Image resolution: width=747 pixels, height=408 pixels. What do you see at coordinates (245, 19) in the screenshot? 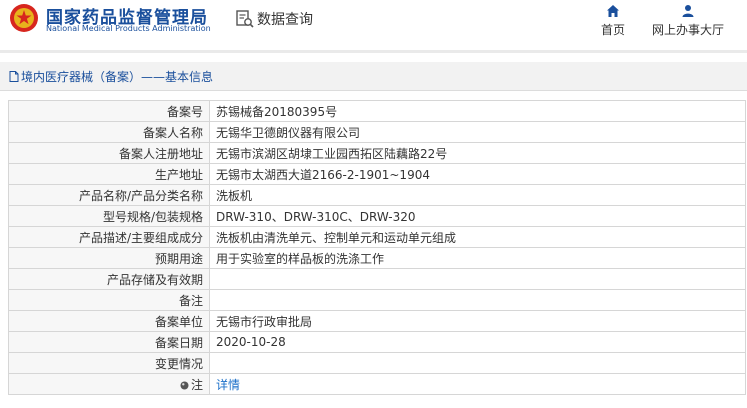
I see `data-query-icon` at bounding box center [245, 19].